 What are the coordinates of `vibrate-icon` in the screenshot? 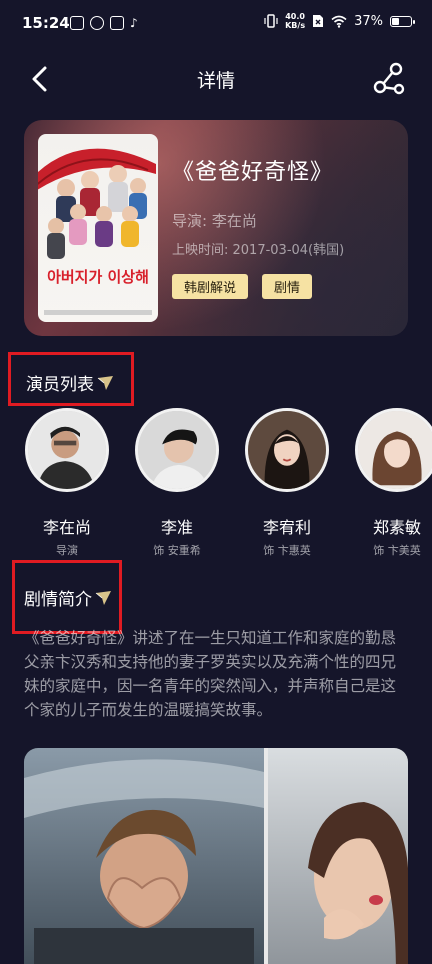 It's located at (271, 21).